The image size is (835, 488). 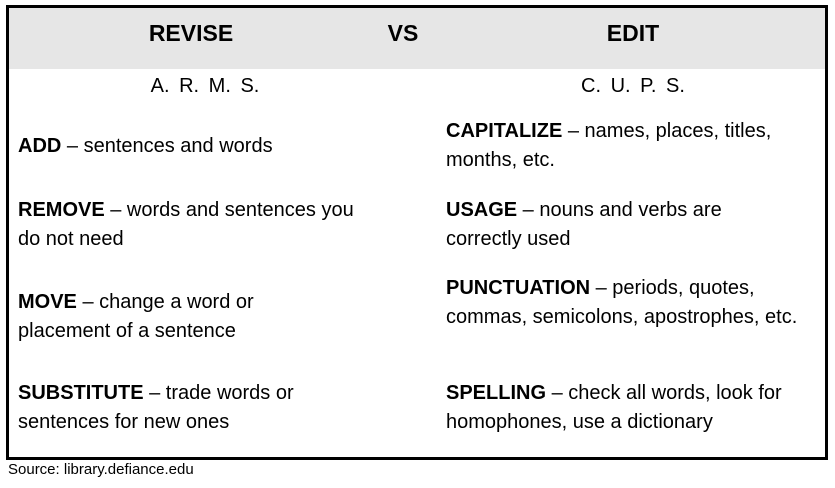 I want to click on term: SUBSTITUTE, so click(x=81, y=393).